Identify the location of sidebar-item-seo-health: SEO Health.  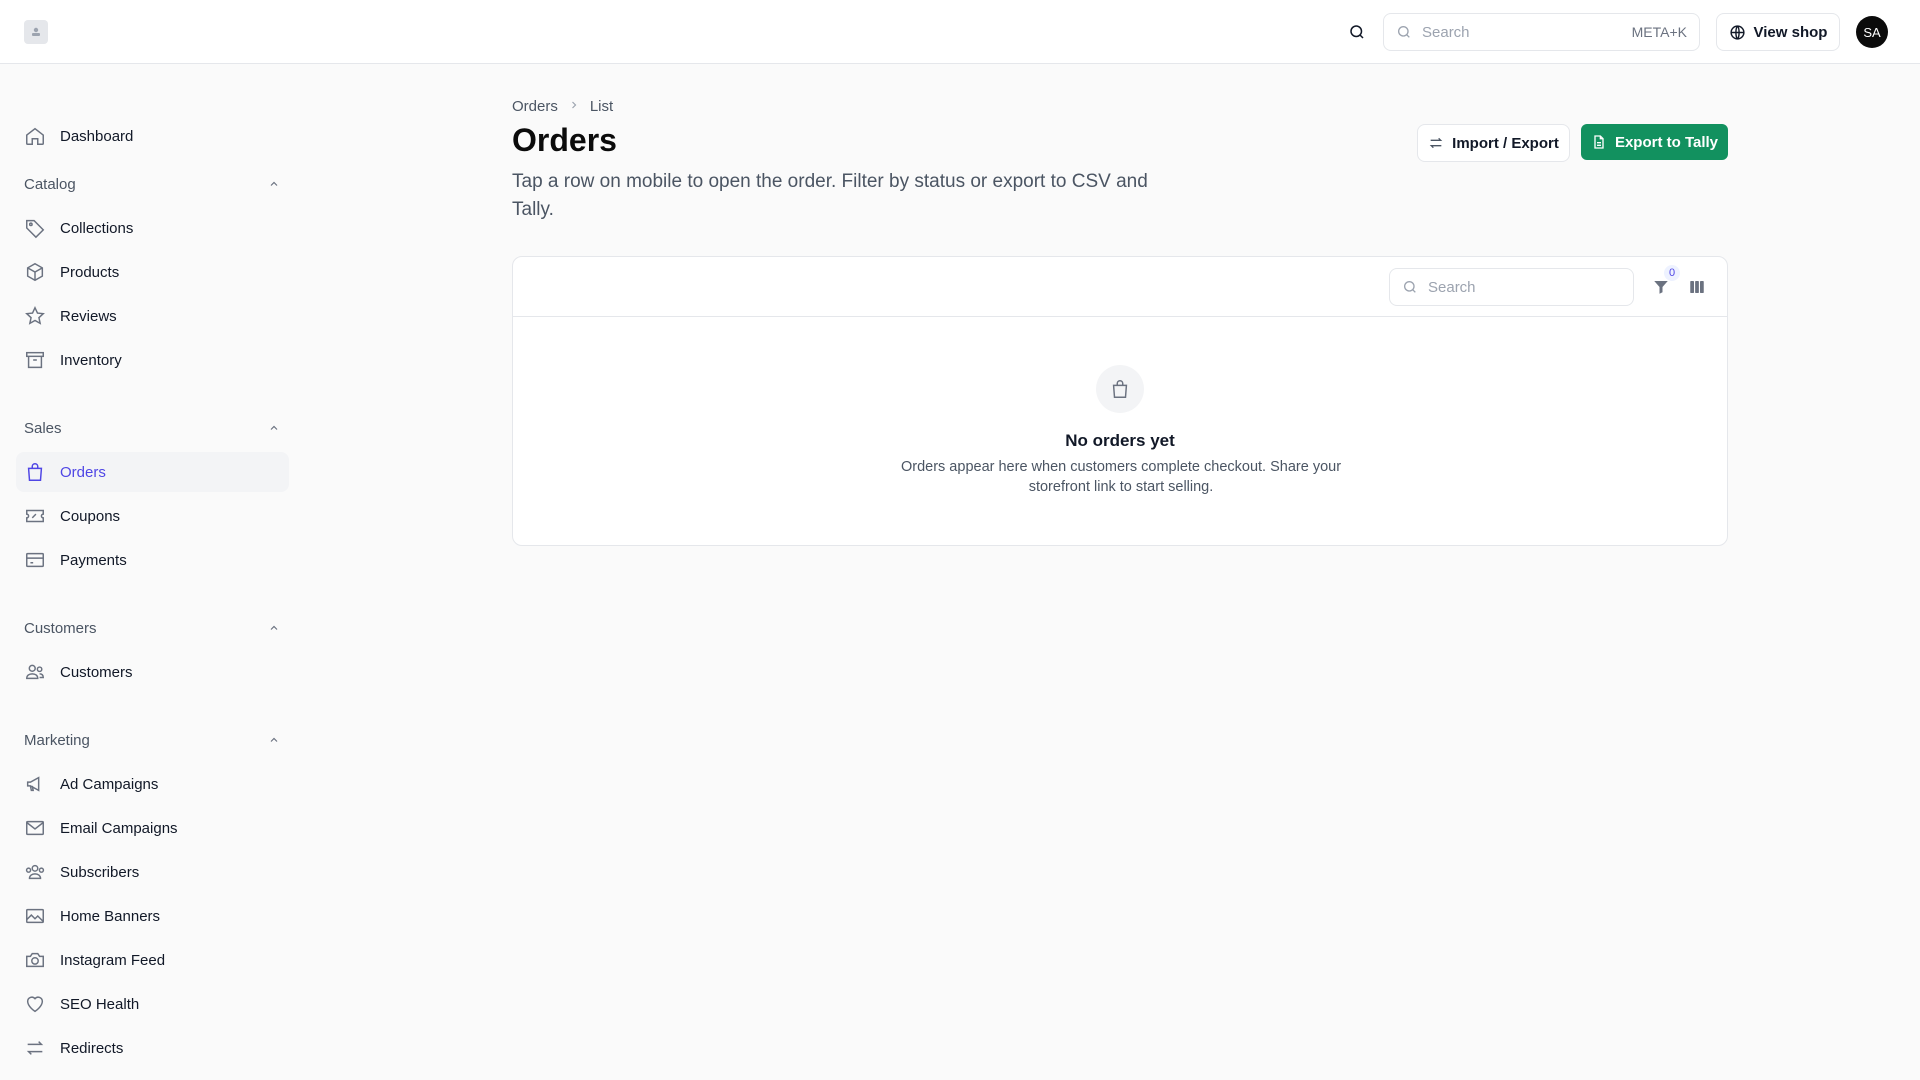
(152, 1004).